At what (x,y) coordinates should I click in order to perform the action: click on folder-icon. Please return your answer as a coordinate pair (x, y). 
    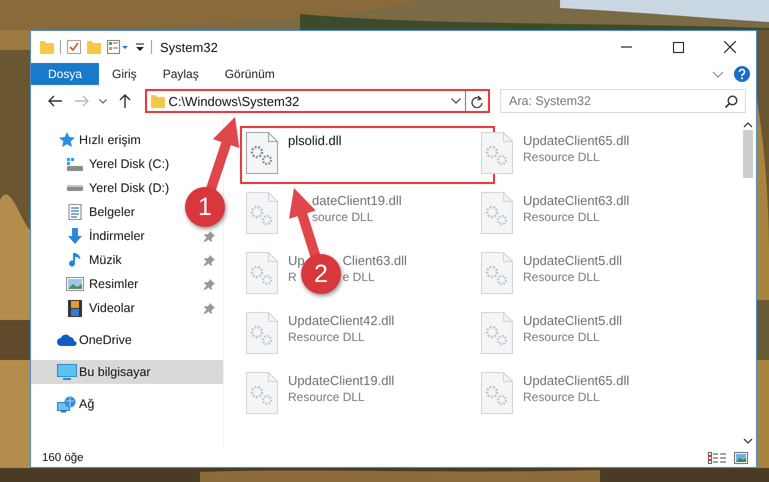
    Looking at the image, I should click on (157, 101).